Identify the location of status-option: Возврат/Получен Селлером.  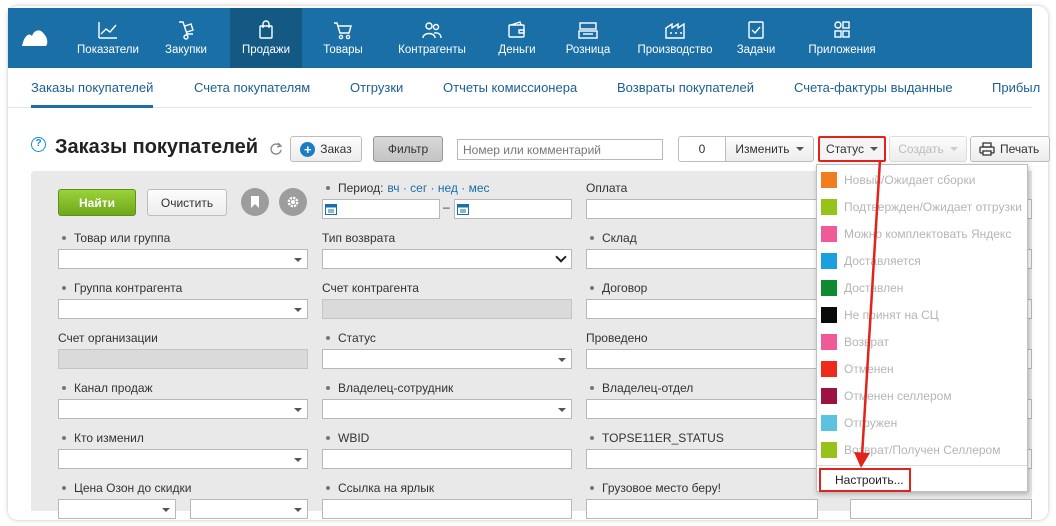
(922, 449).